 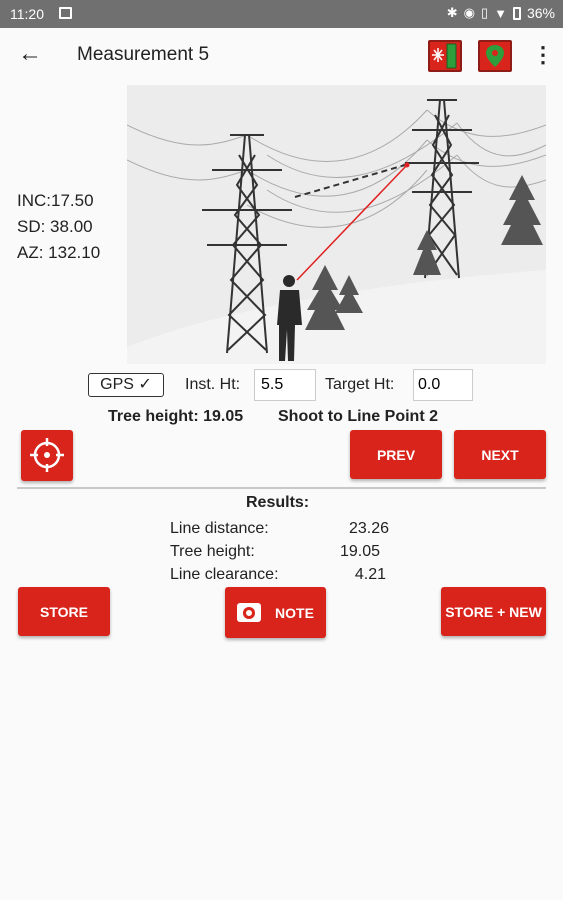 What do you see at coordinates (368, 528) in the screenshot?
I see `line-distance-value: 23.26` at bounding box center [368, 528].